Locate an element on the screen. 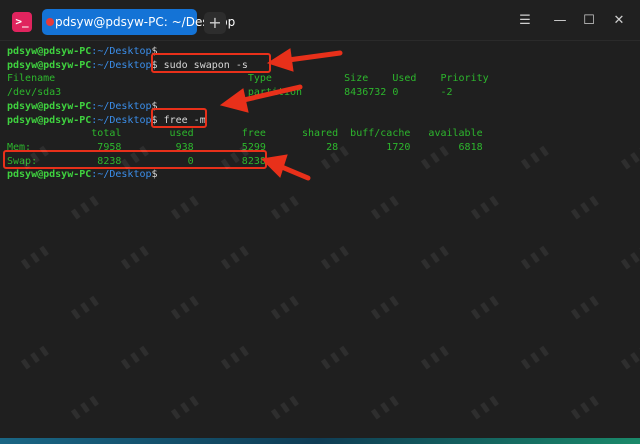  terminal-icon: >_ is located at coordinates (22, 22).